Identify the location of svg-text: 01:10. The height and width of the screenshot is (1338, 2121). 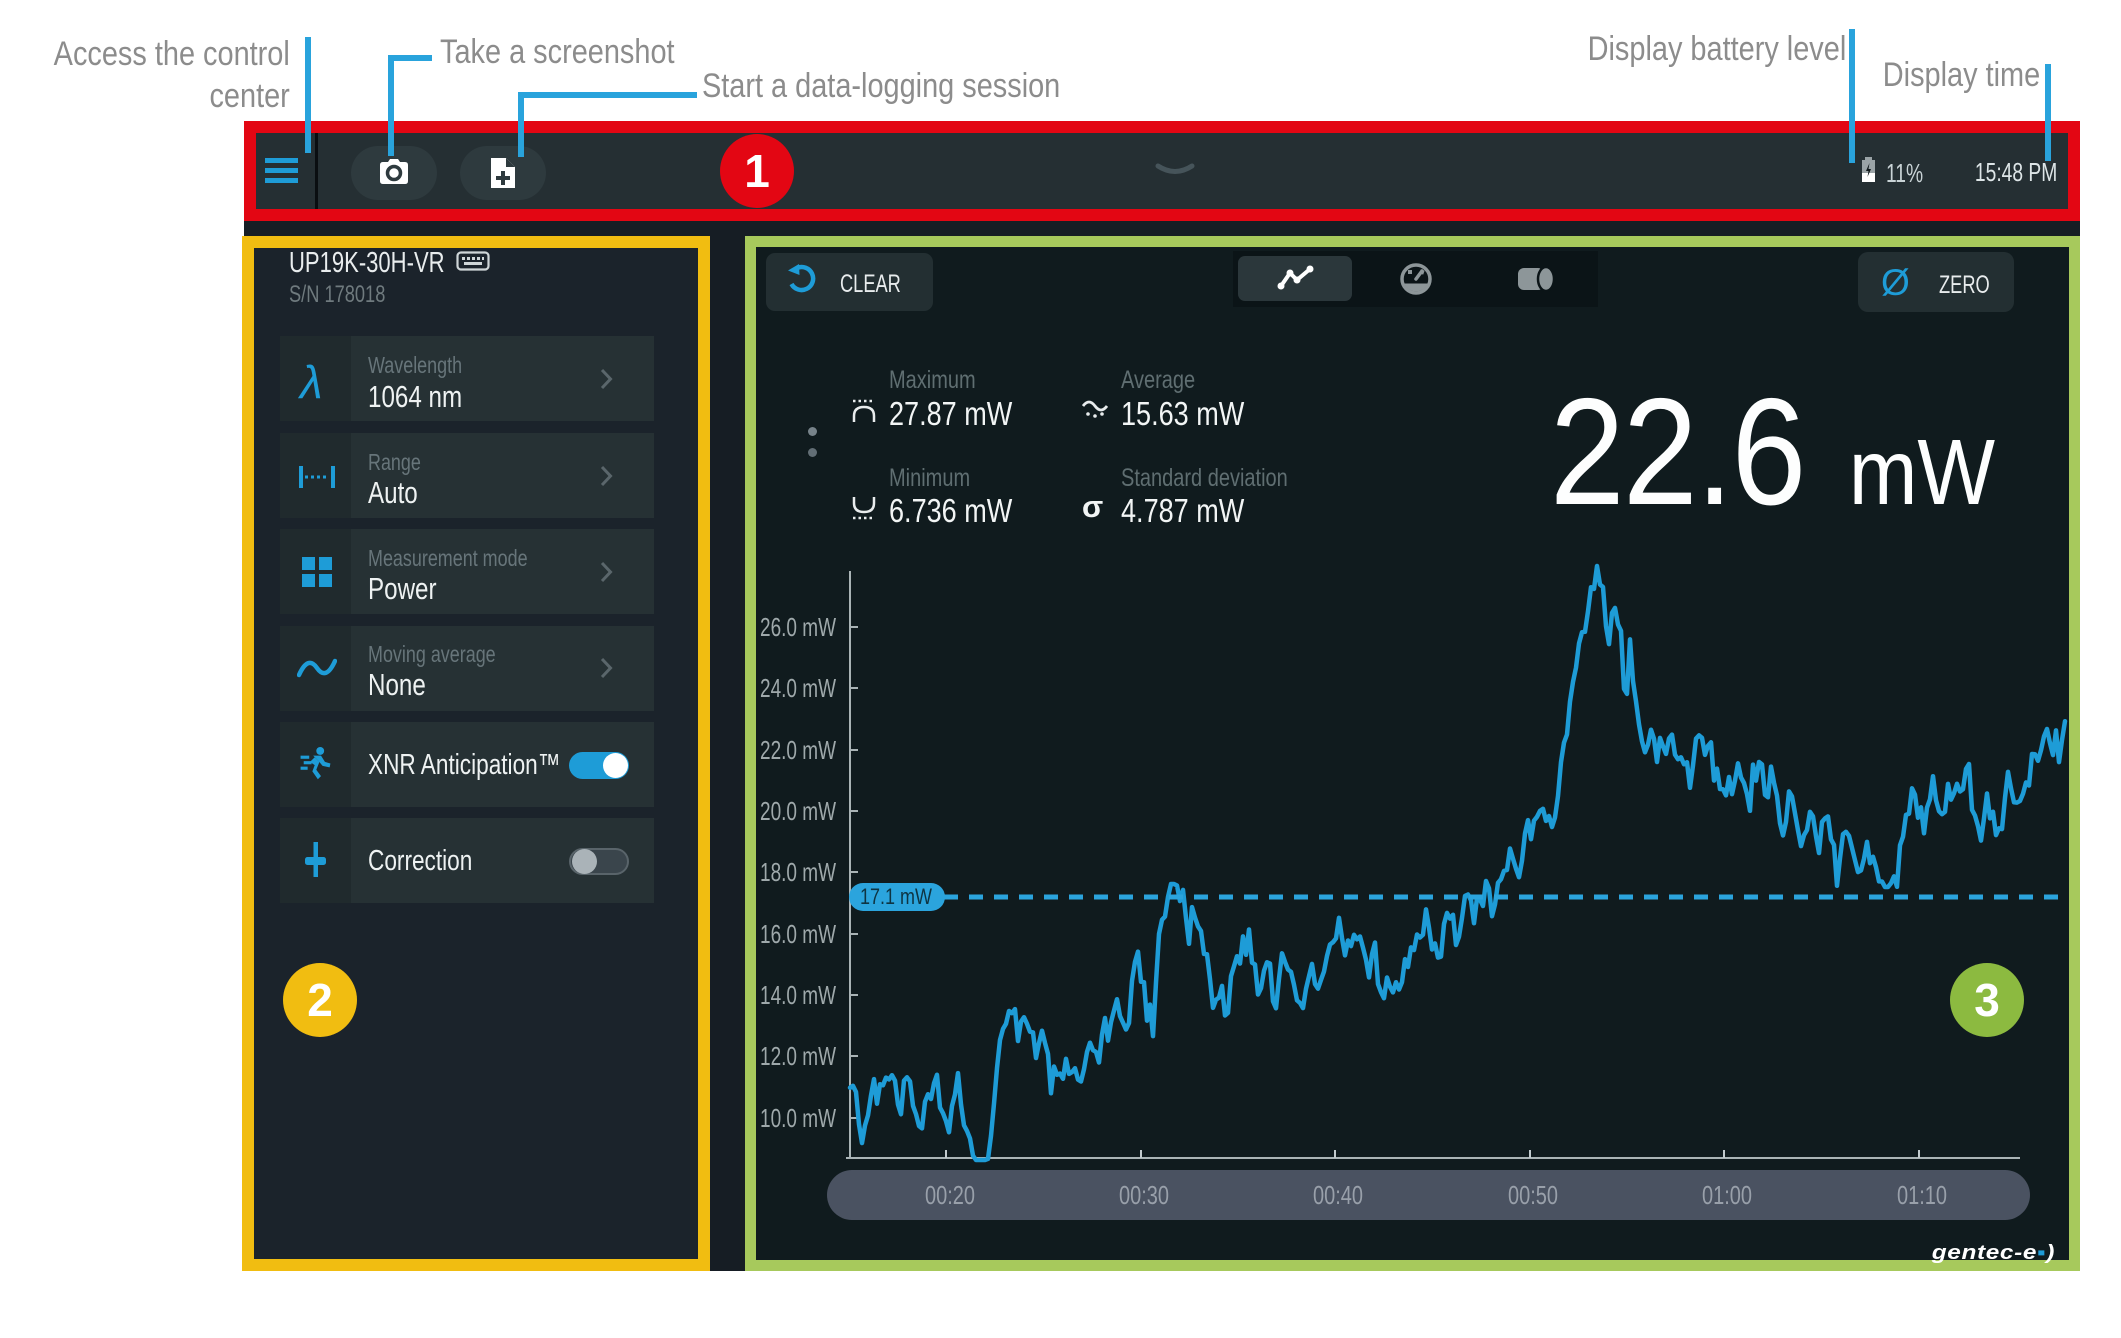
(1922, 1195).